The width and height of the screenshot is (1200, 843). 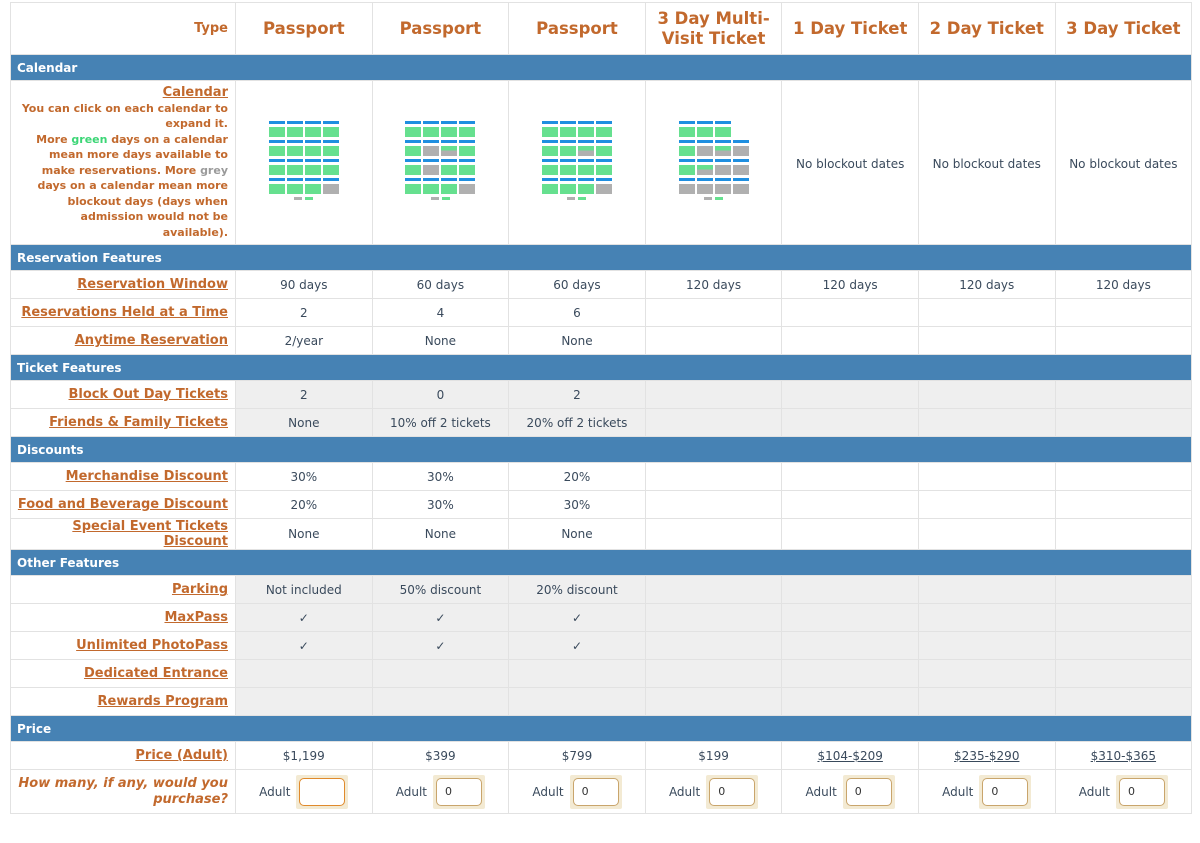 I want to click on value-cell-3-day: 120 days, so click(x=1123, y=284).